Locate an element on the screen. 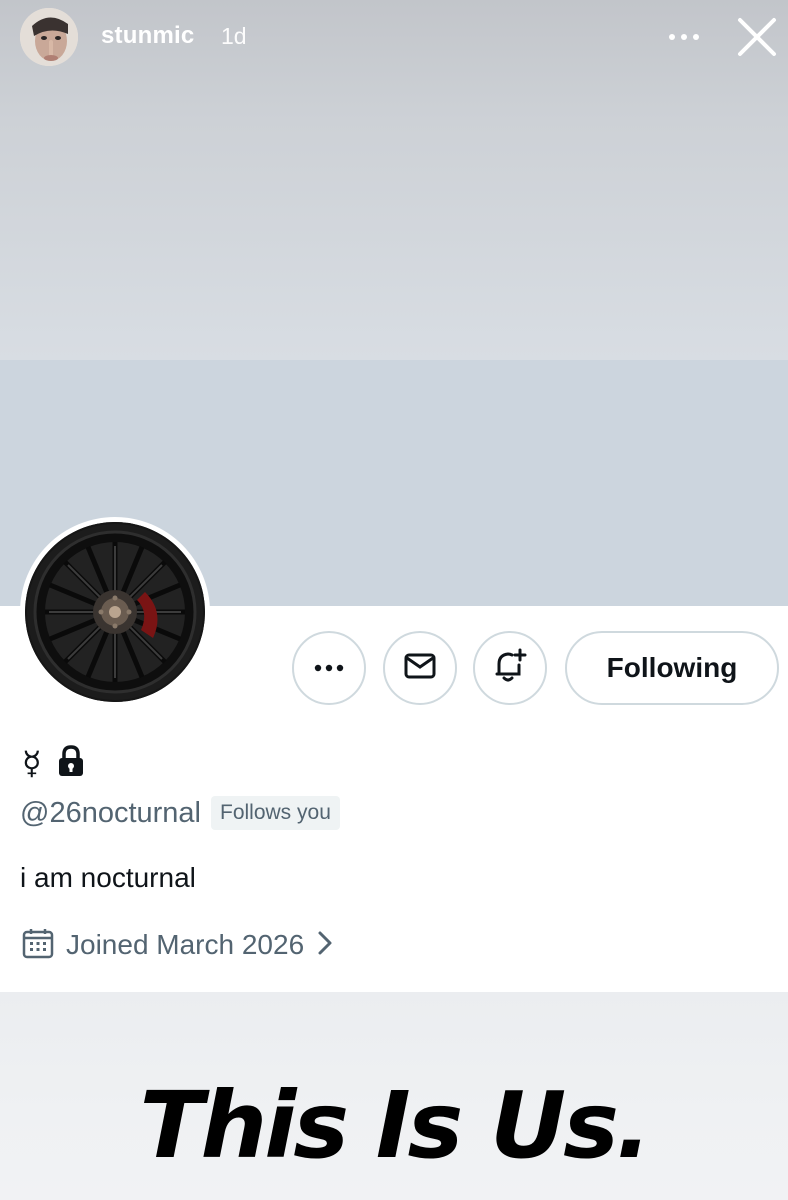  more-options-button is located at coordinates (329, 668).